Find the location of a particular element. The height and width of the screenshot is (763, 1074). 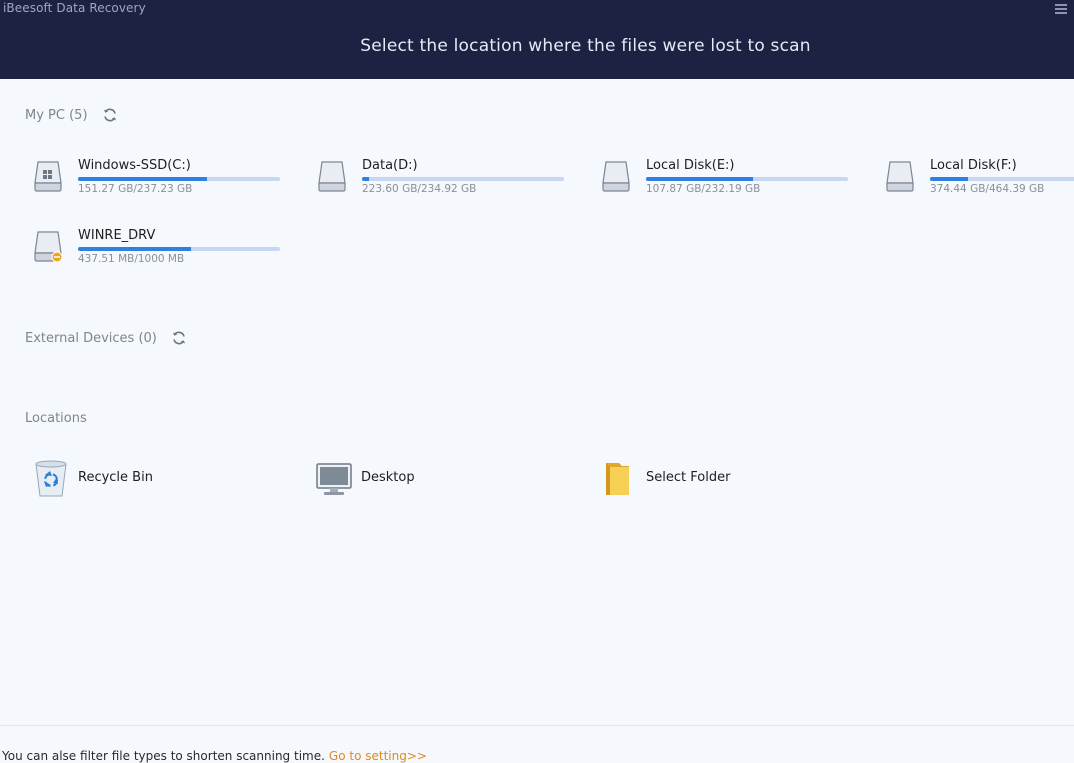

windows-drive-icon is located at coordinates (48, 176).